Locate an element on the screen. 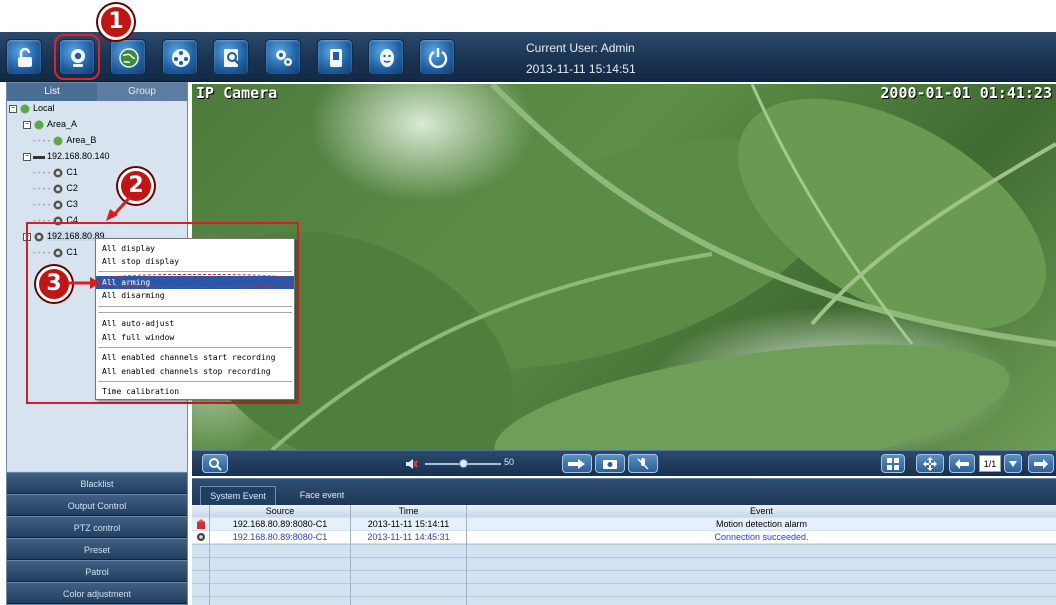 The image size is (1056, 605). device-icon is located at coordinates (336, 58).